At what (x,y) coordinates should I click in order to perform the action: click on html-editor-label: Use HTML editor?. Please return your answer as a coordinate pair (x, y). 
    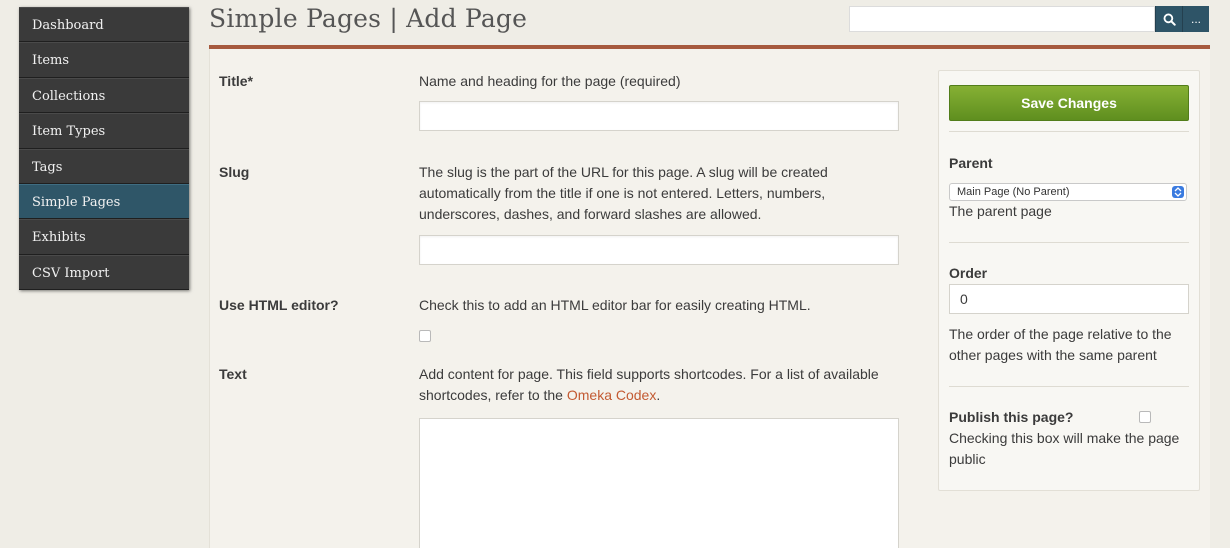
    Looking at the image, I should click on (279, 305).